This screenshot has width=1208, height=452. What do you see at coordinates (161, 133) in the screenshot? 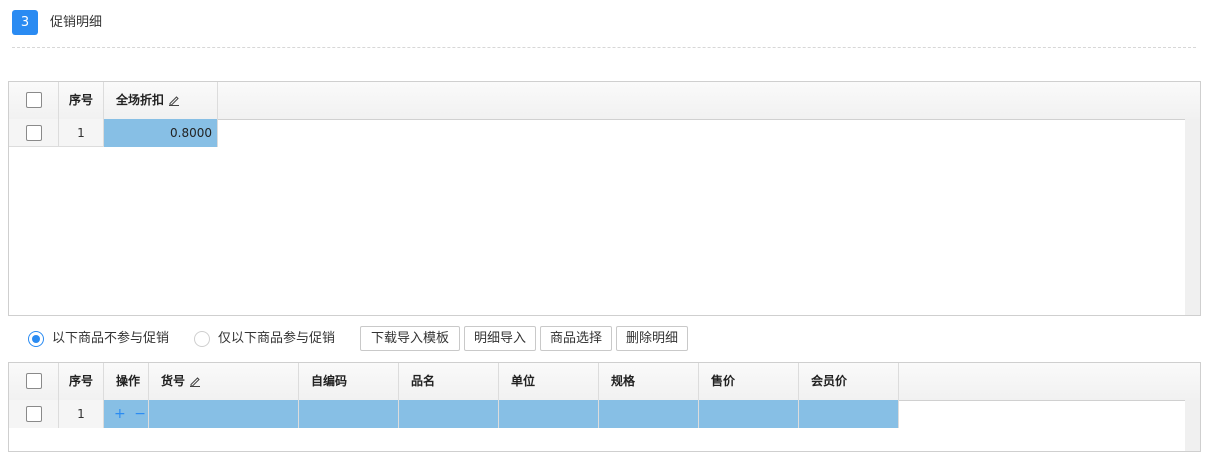
I see `discount-value-cell: 0.8000` at bounding box center [161, 133].